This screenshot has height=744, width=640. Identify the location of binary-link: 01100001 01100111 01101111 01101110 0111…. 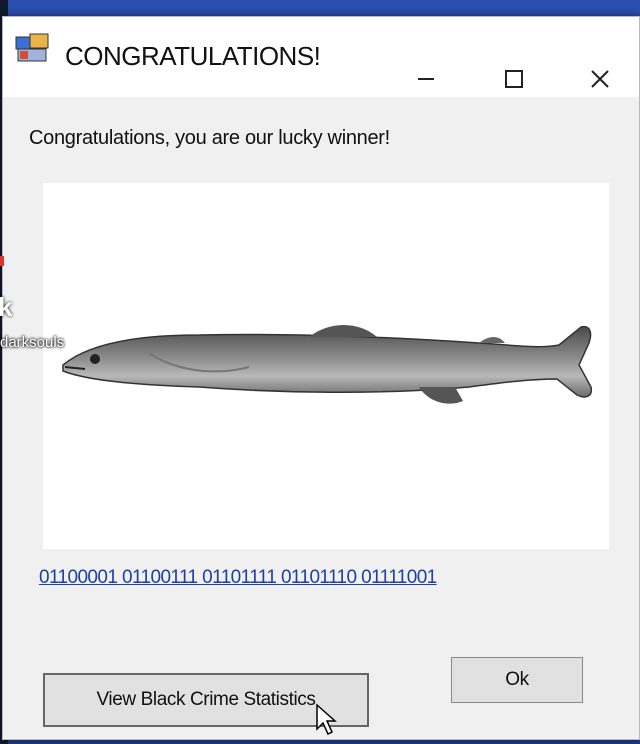
(238, 578).